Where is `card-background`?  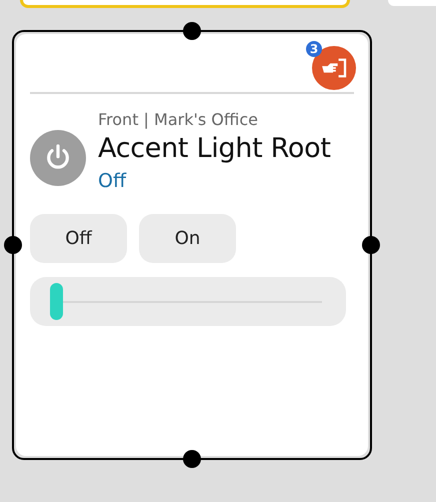
card-background is located at coordinates (412, 3).